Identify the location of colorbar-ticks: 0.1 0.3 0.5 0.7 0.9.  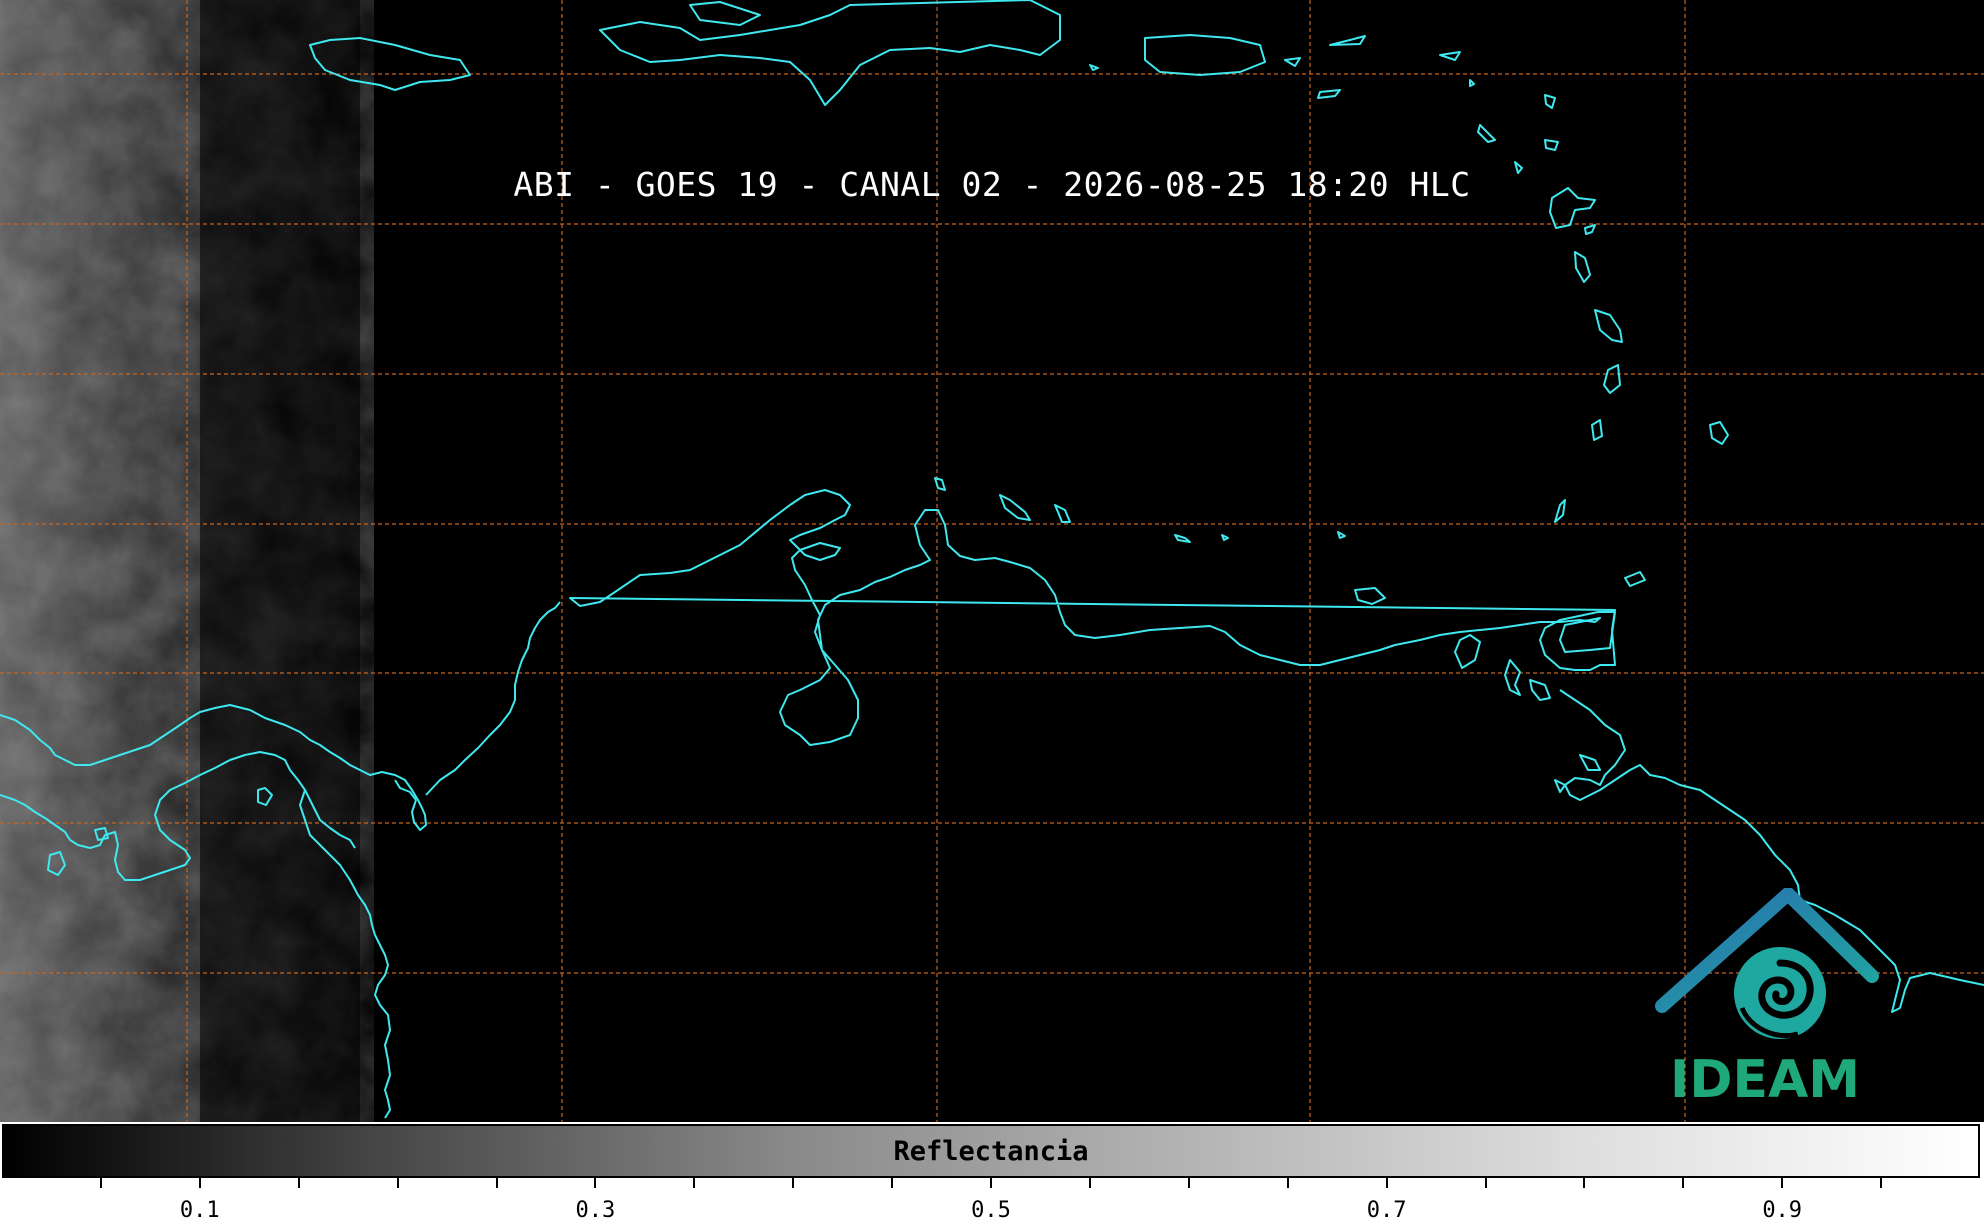
(992, 1200).